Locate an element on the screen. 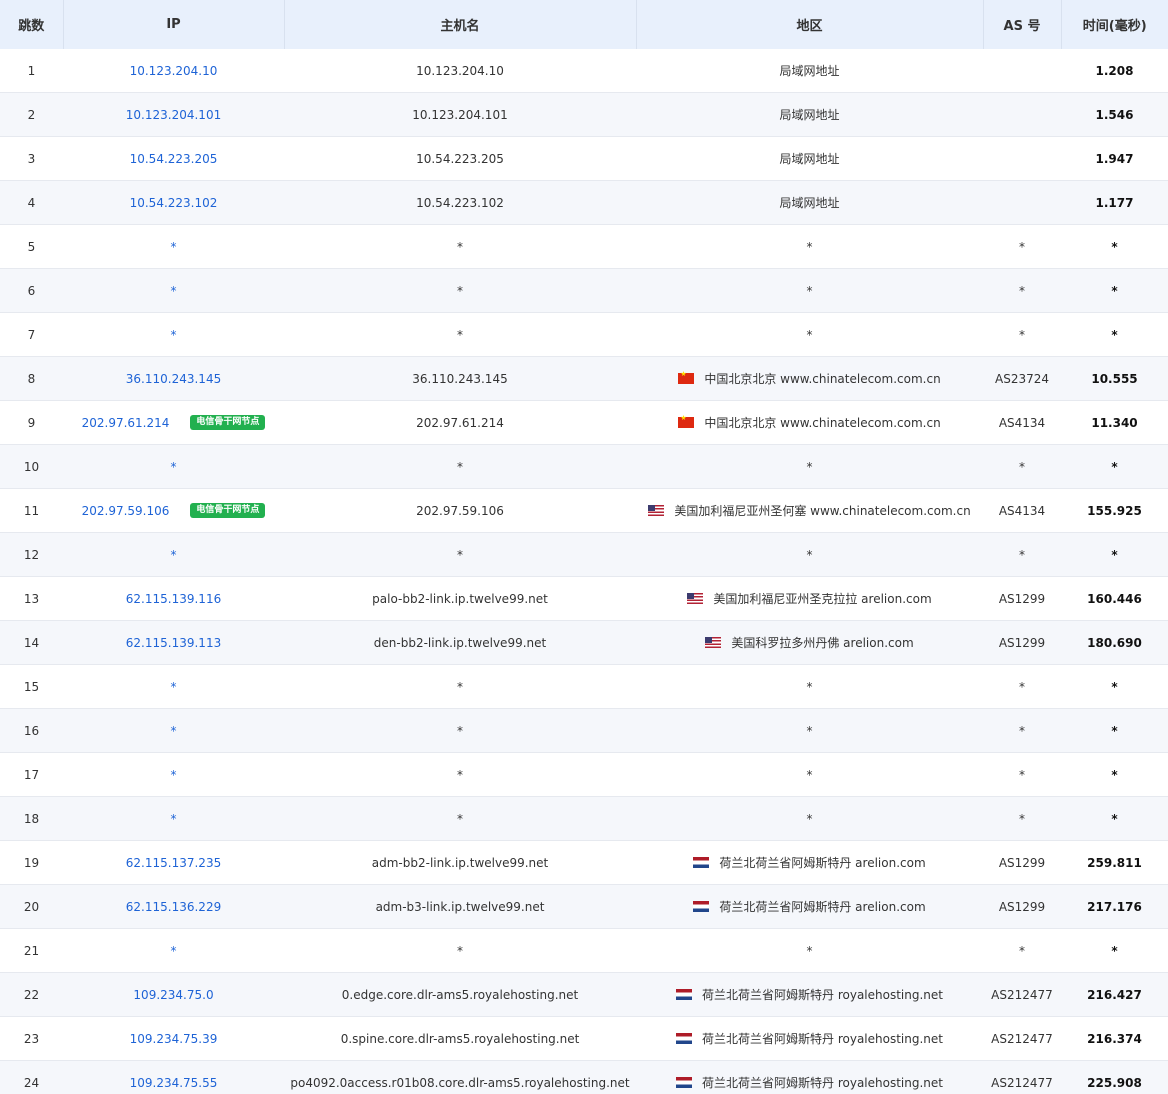 This screenshot has width=1168, height=1094. ip-link: 62.115.137.235 is located at coordinates (173, 863).